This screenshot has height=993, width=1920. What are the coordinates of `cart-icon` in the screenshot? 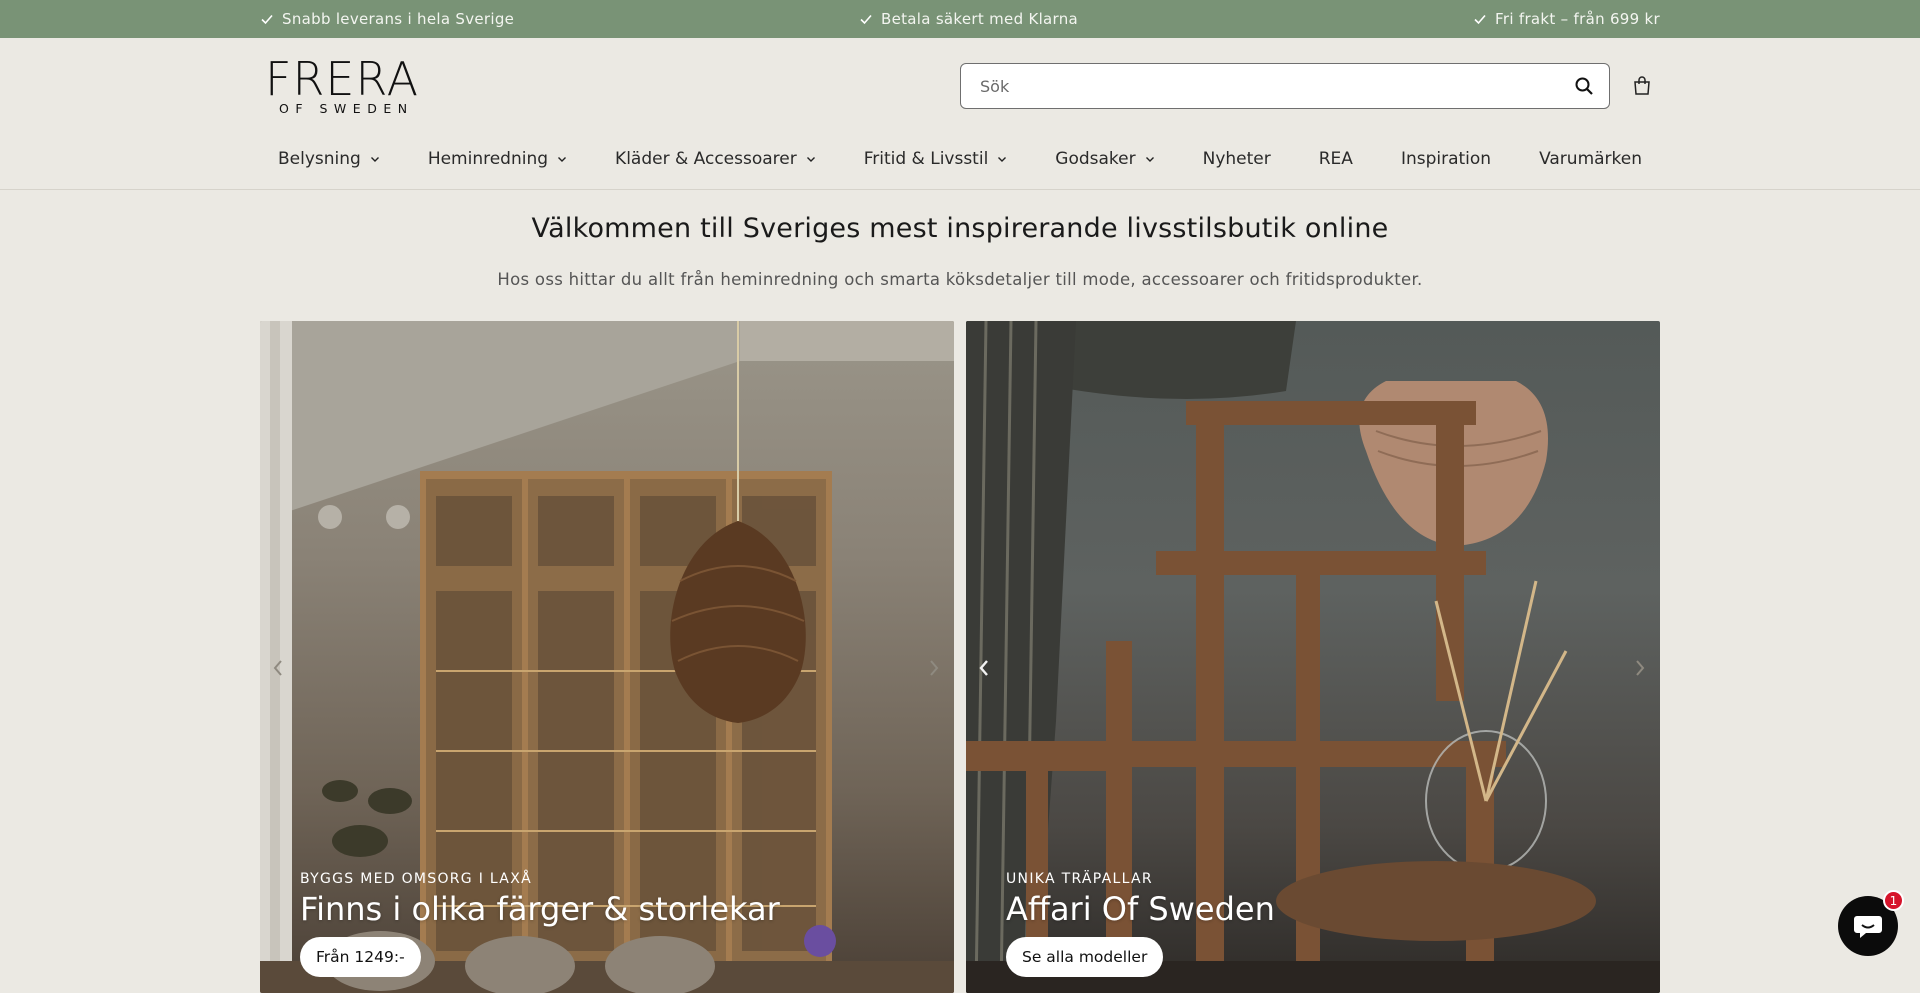 It's located at (1642, 86).